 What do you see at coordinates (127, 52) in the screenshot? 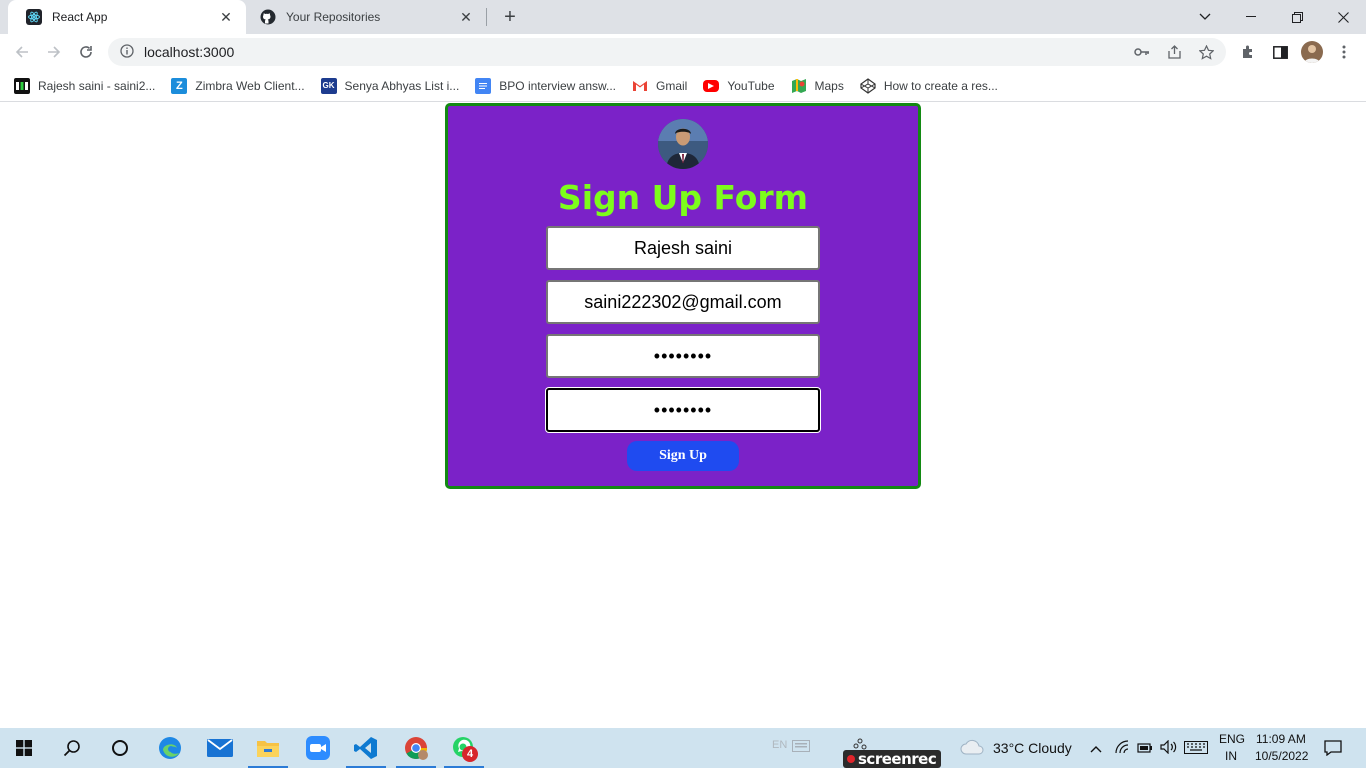
I see `site-info-icon` at bounding box center [127, 52].